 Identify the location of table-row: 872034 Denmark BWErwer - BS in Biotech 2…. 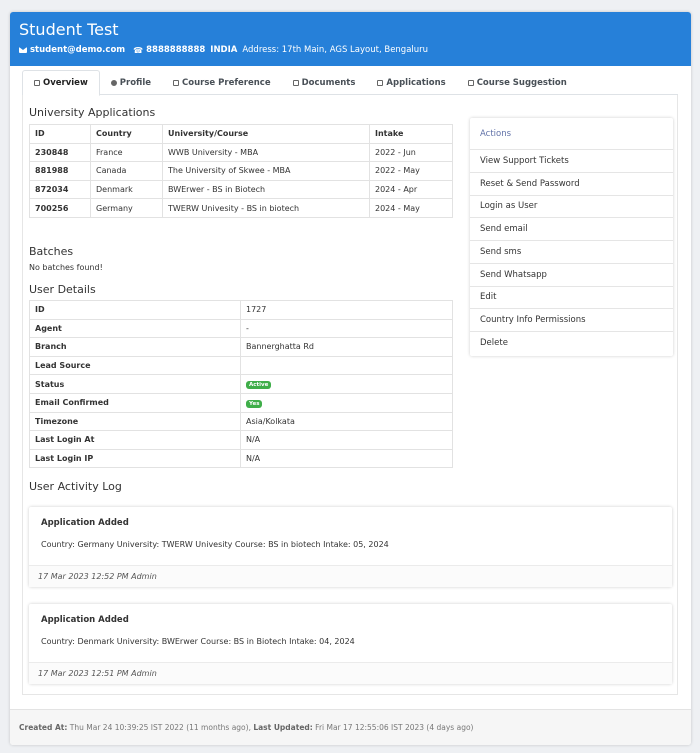
(241, 189).